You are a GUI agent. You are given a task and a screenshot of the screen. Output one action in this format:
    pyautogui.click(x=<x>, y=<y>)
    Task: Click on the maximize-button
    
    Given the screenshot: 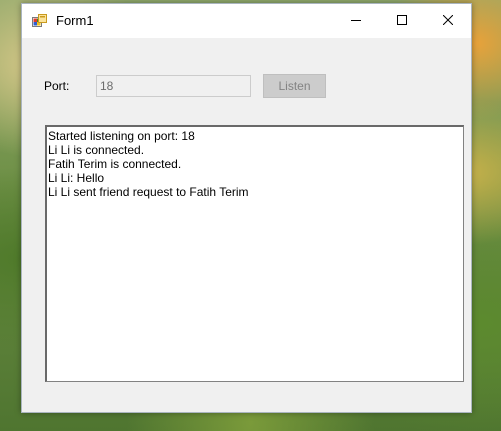 What is the action you would take?
    pyautogui.click(x=402, y=21)
    